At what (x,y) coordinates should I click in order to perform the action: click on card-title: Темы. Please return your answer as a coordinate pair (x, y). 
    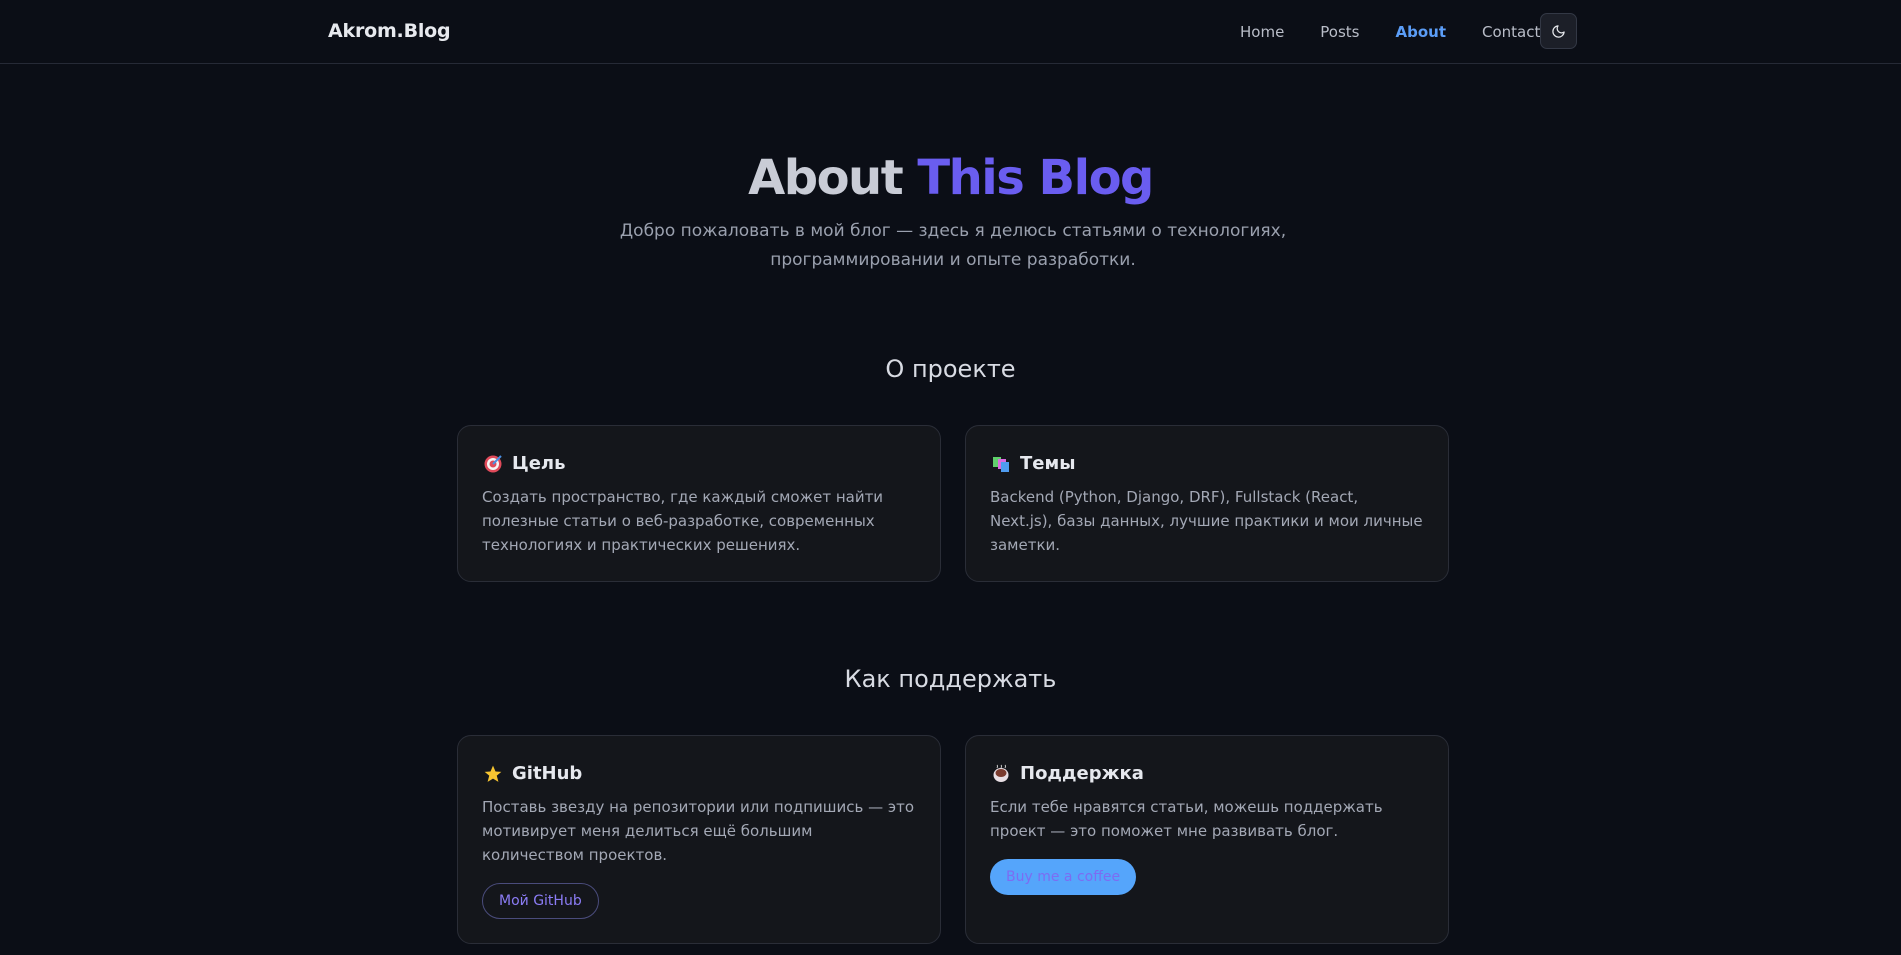
    Looking at the image, I should click on (1048, 463).